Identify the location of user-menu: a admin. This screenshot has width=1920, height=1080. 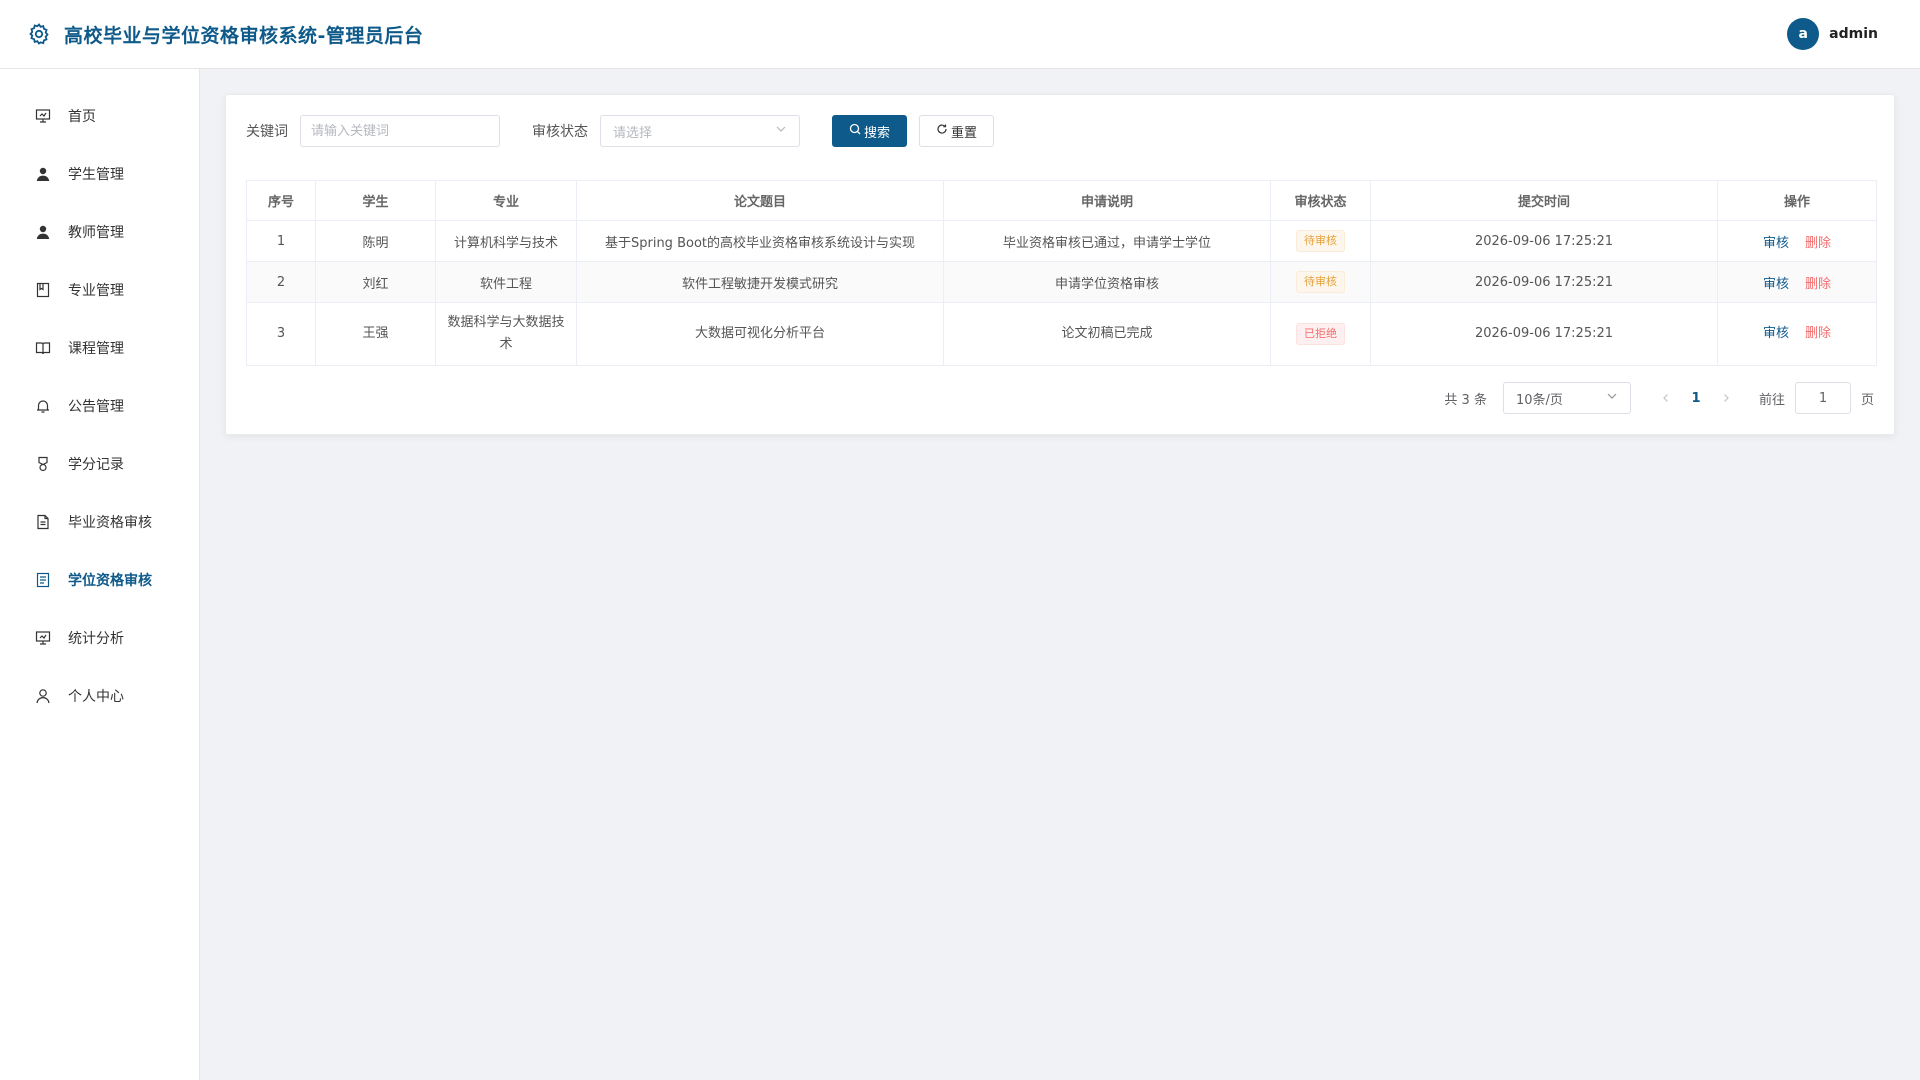
(1832, 34).